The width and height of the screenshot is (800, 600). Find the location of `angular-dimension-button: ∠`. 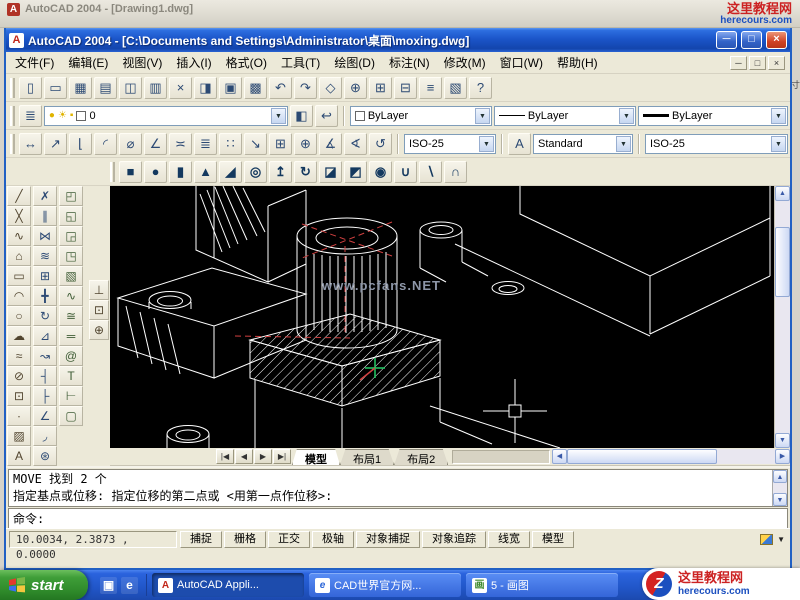

angular-dimension-button: ∠ is located at coordinates (155, 143).